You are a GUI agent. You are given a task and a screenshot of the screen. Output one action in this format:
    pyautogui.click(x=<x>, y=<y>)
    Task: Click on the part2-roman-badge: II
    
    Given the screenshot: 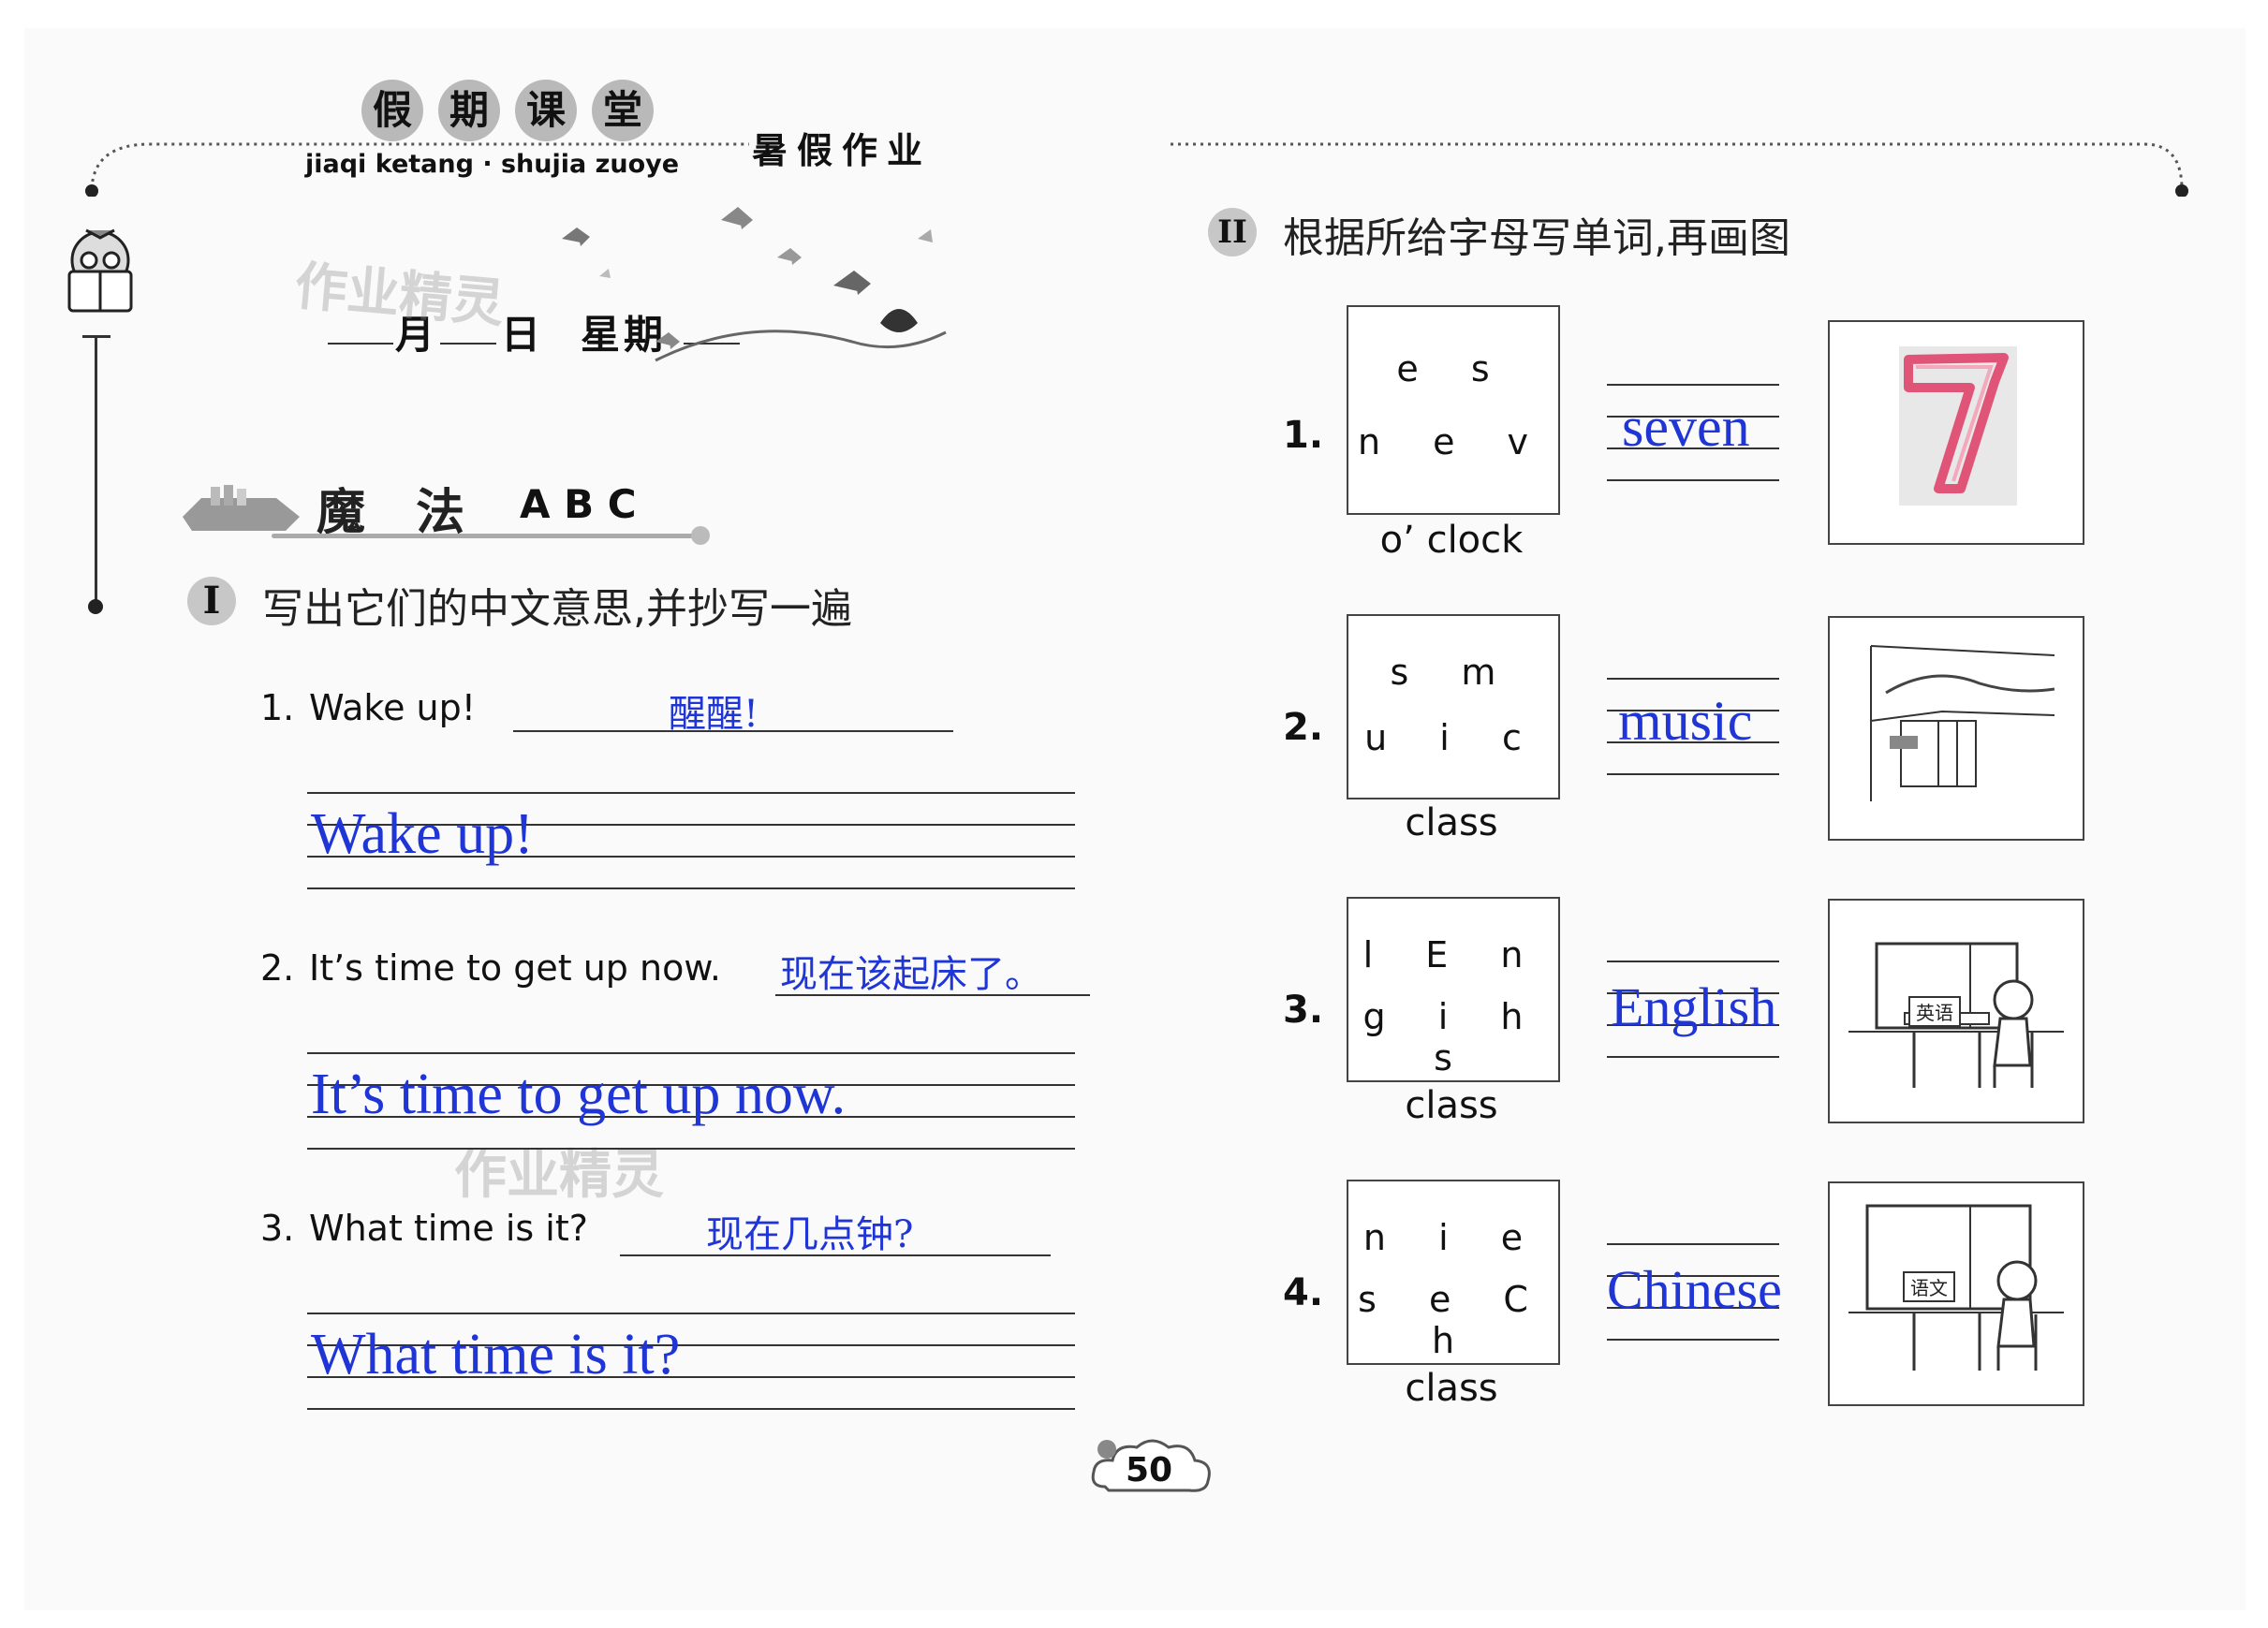 What is the action you would take?
    pyautogui.click(x=1232, y=232)
    